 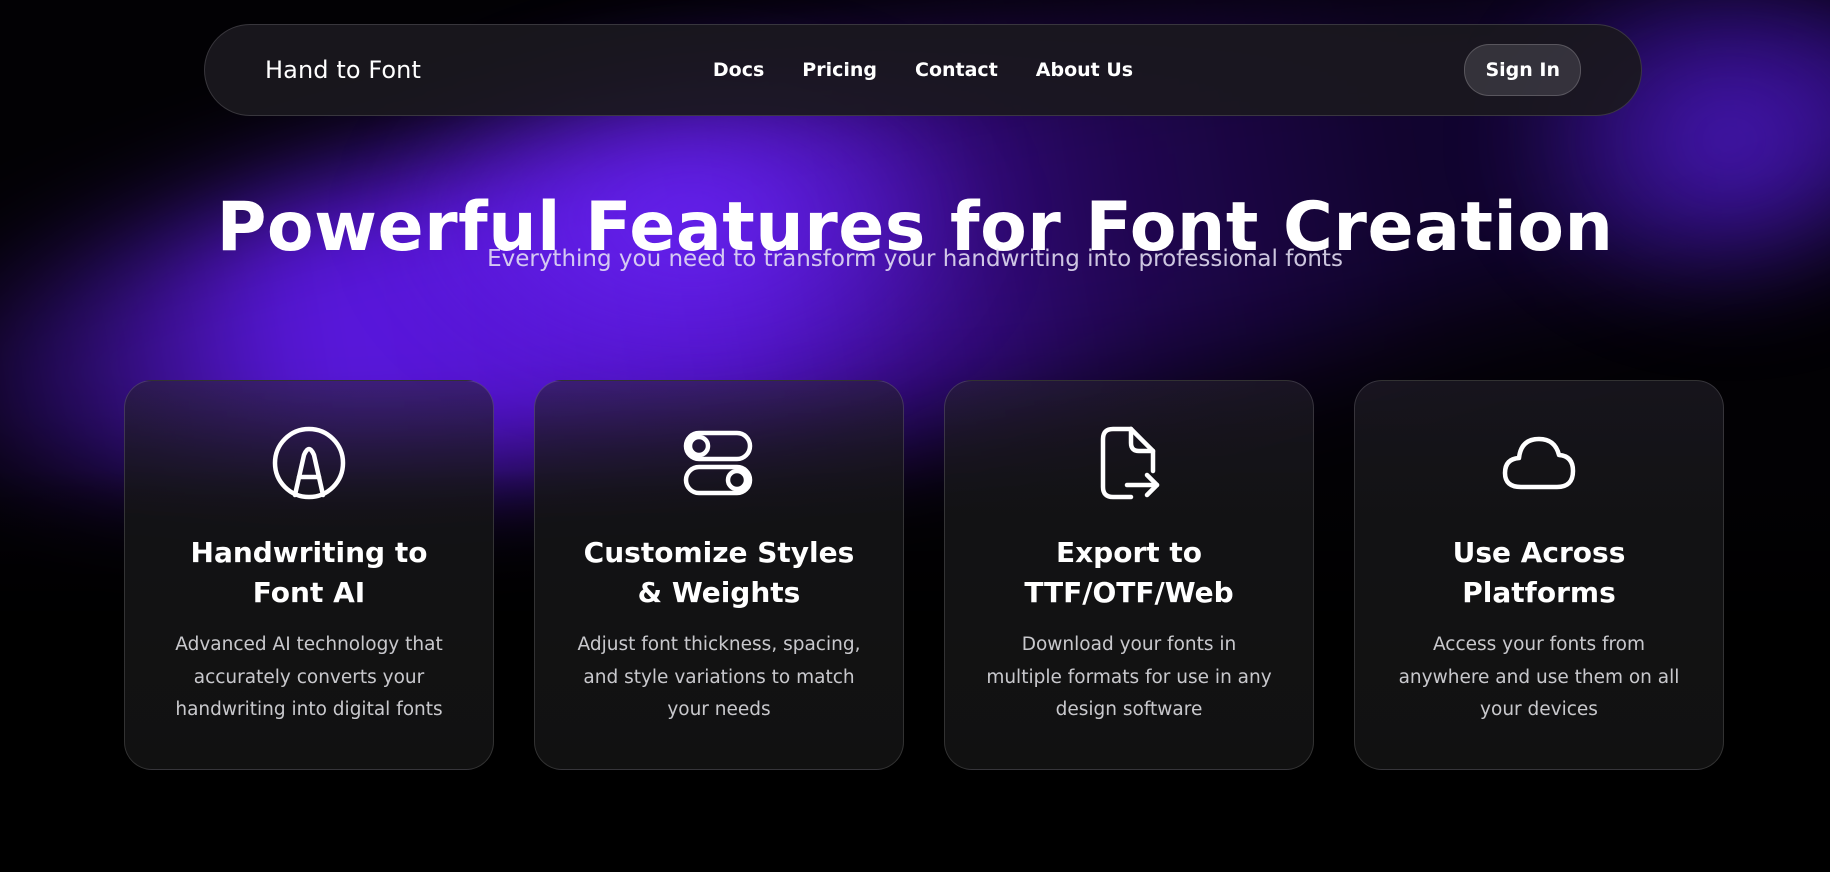 What do you see at coordinates (1539, 463) in the screenshot?
I see `cloud-icon` at bounding box center [1539, 463].